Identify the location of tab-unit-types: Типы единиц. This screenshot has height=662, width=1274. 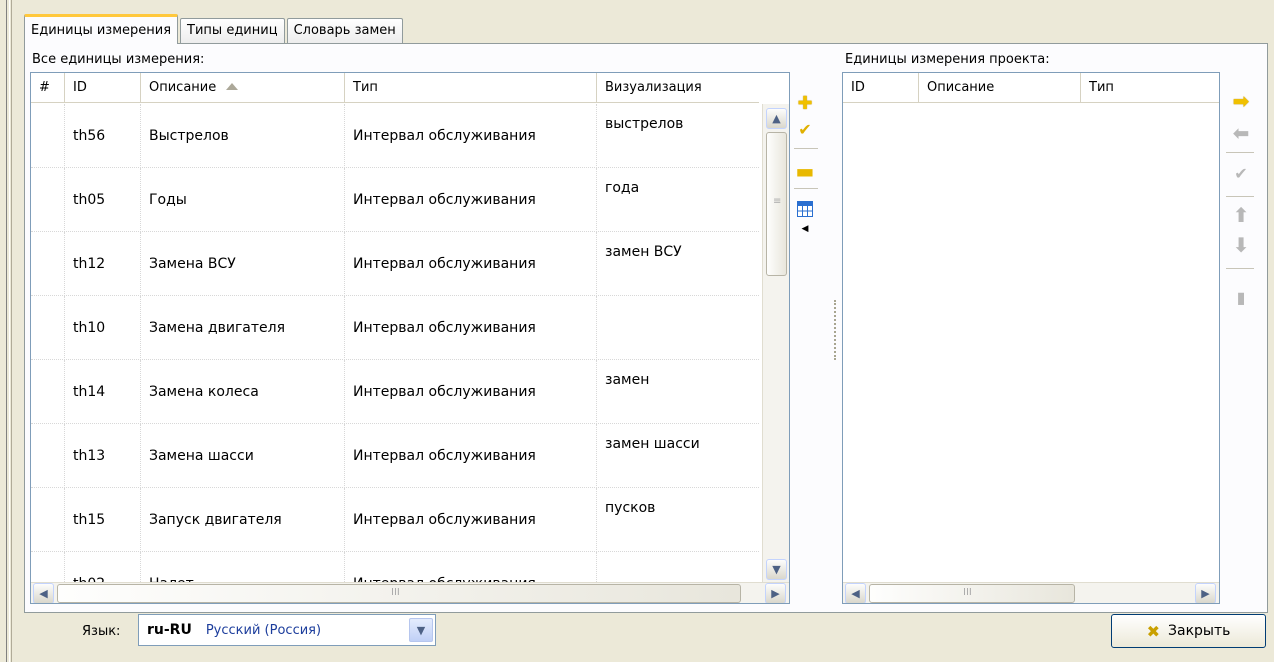
(232, 31).